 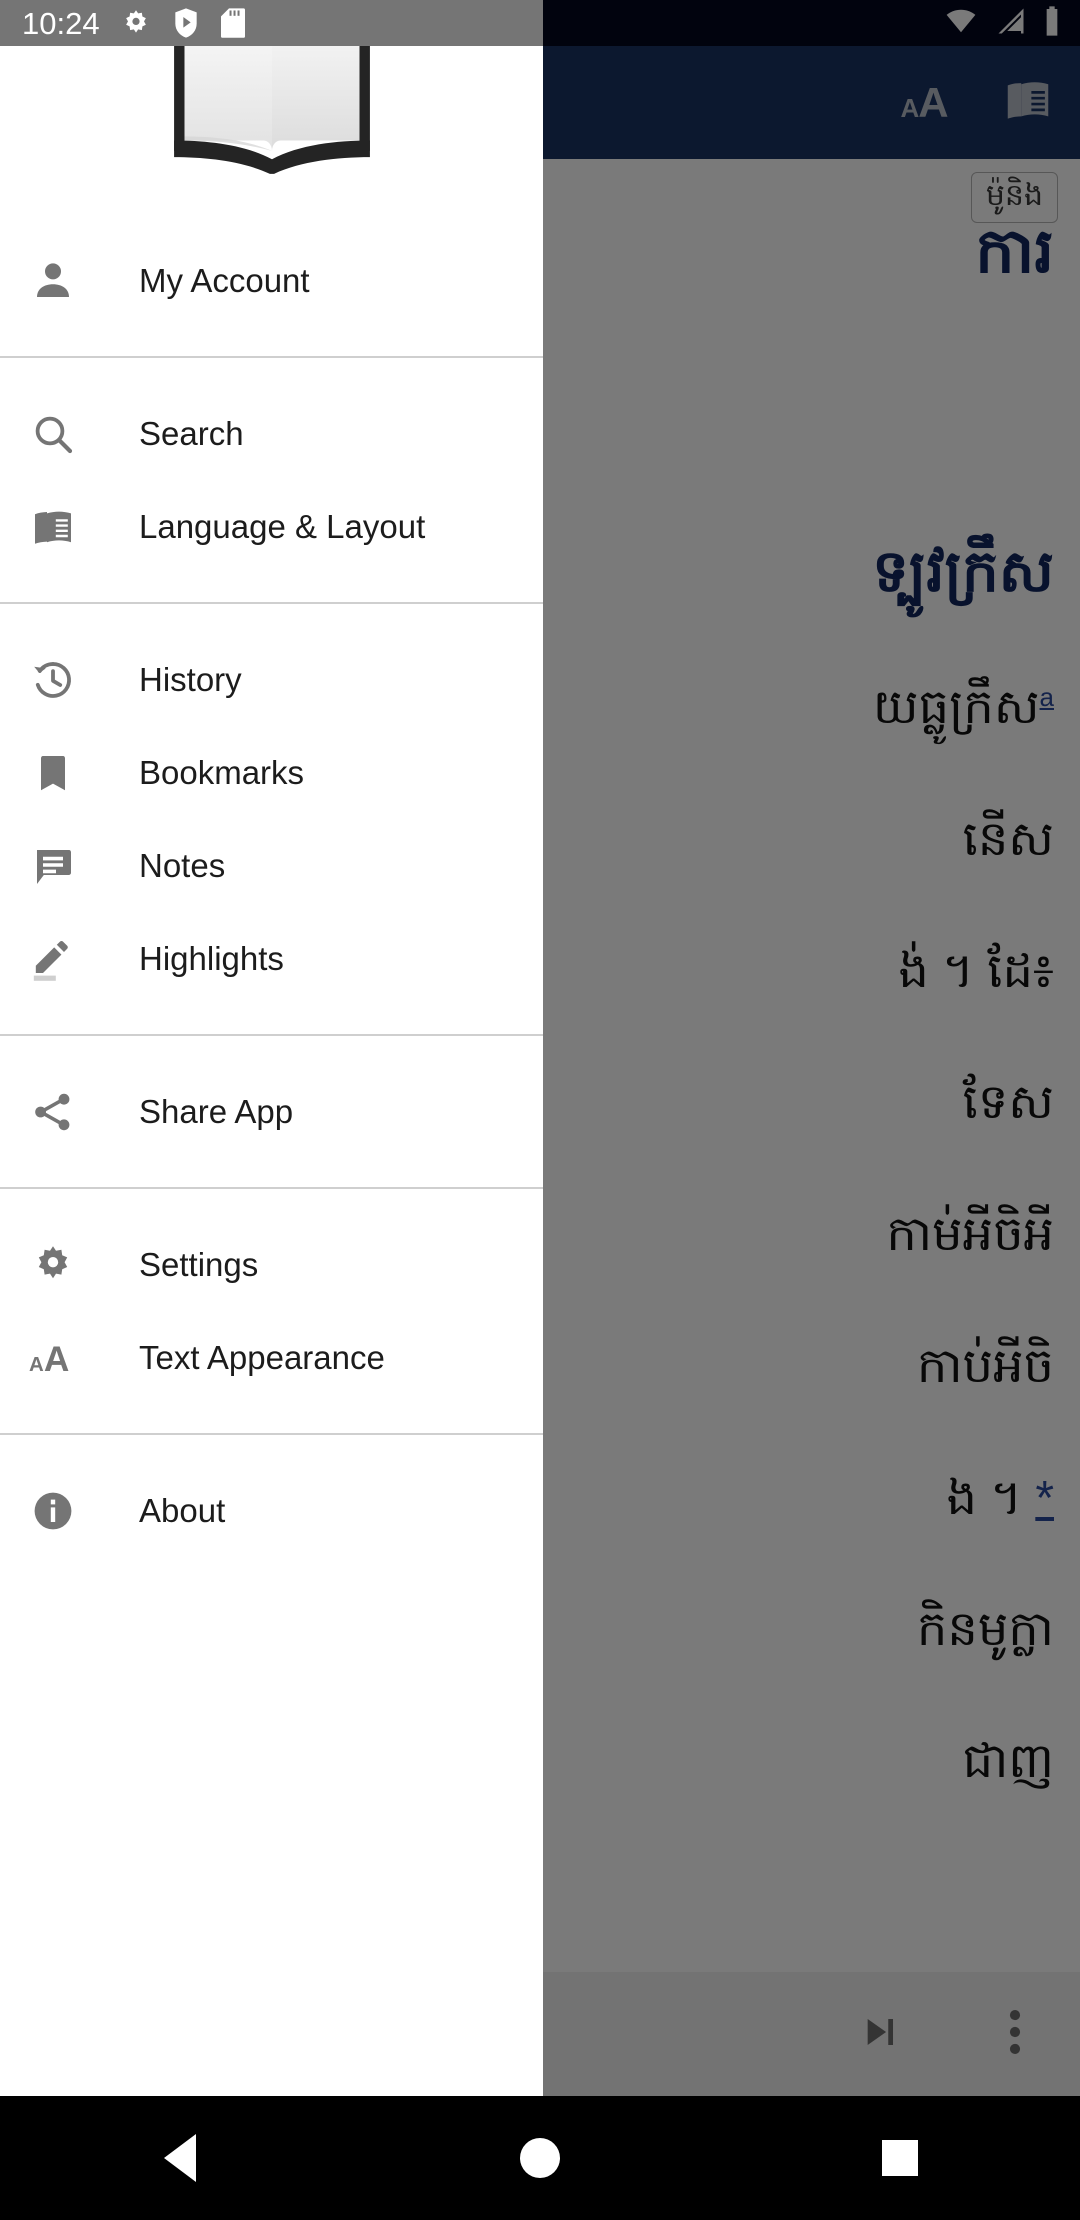 I want to click on back-button, so click(x=180, y=2158).